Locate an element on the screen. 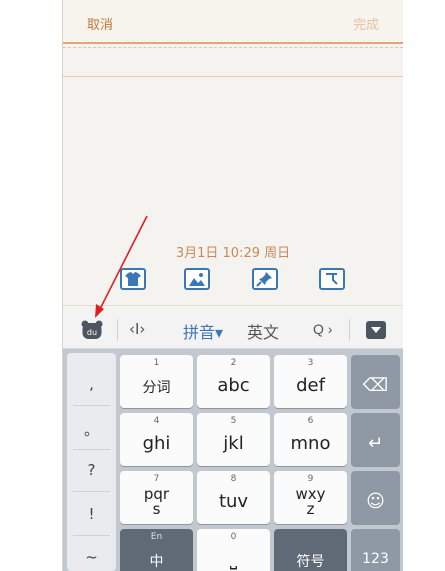 This screenshot has height=571, width=445. dashed-rule is located at coordinates (233, 47).